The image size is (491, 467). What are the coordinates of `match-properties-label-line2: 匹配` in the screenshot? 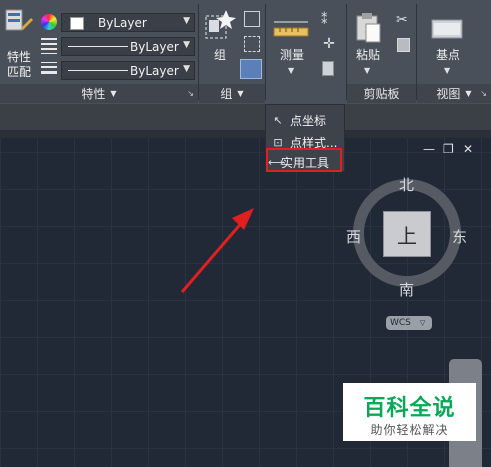 It's located at (18, 72).